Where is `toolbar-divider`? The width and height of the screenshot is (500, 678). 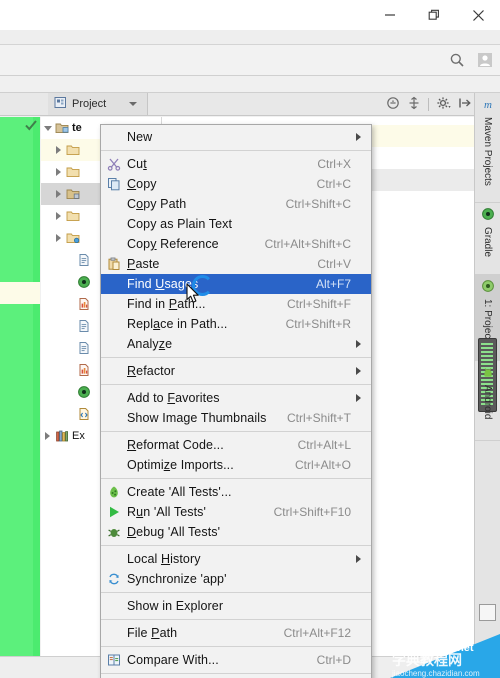 toolbar-divider is located at coordinates (428, 104).